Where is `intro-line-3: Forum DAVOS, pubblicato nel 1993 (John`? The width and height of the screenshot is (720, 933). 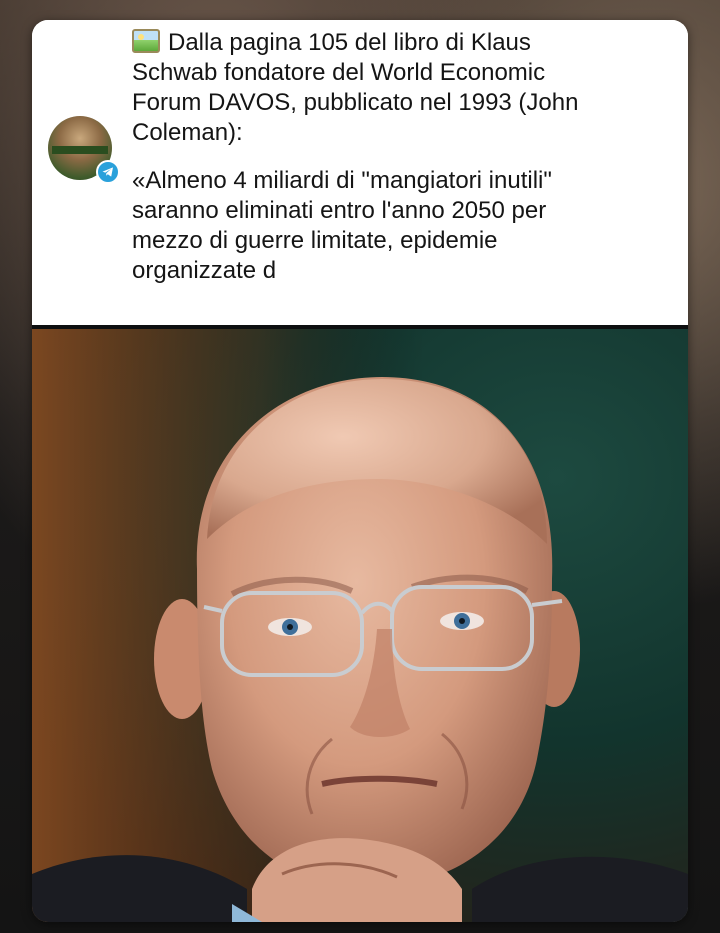
intro-line-3: Forum DAVOS, pubblicato nel 1993 (John is located at coordinates (355, 102).